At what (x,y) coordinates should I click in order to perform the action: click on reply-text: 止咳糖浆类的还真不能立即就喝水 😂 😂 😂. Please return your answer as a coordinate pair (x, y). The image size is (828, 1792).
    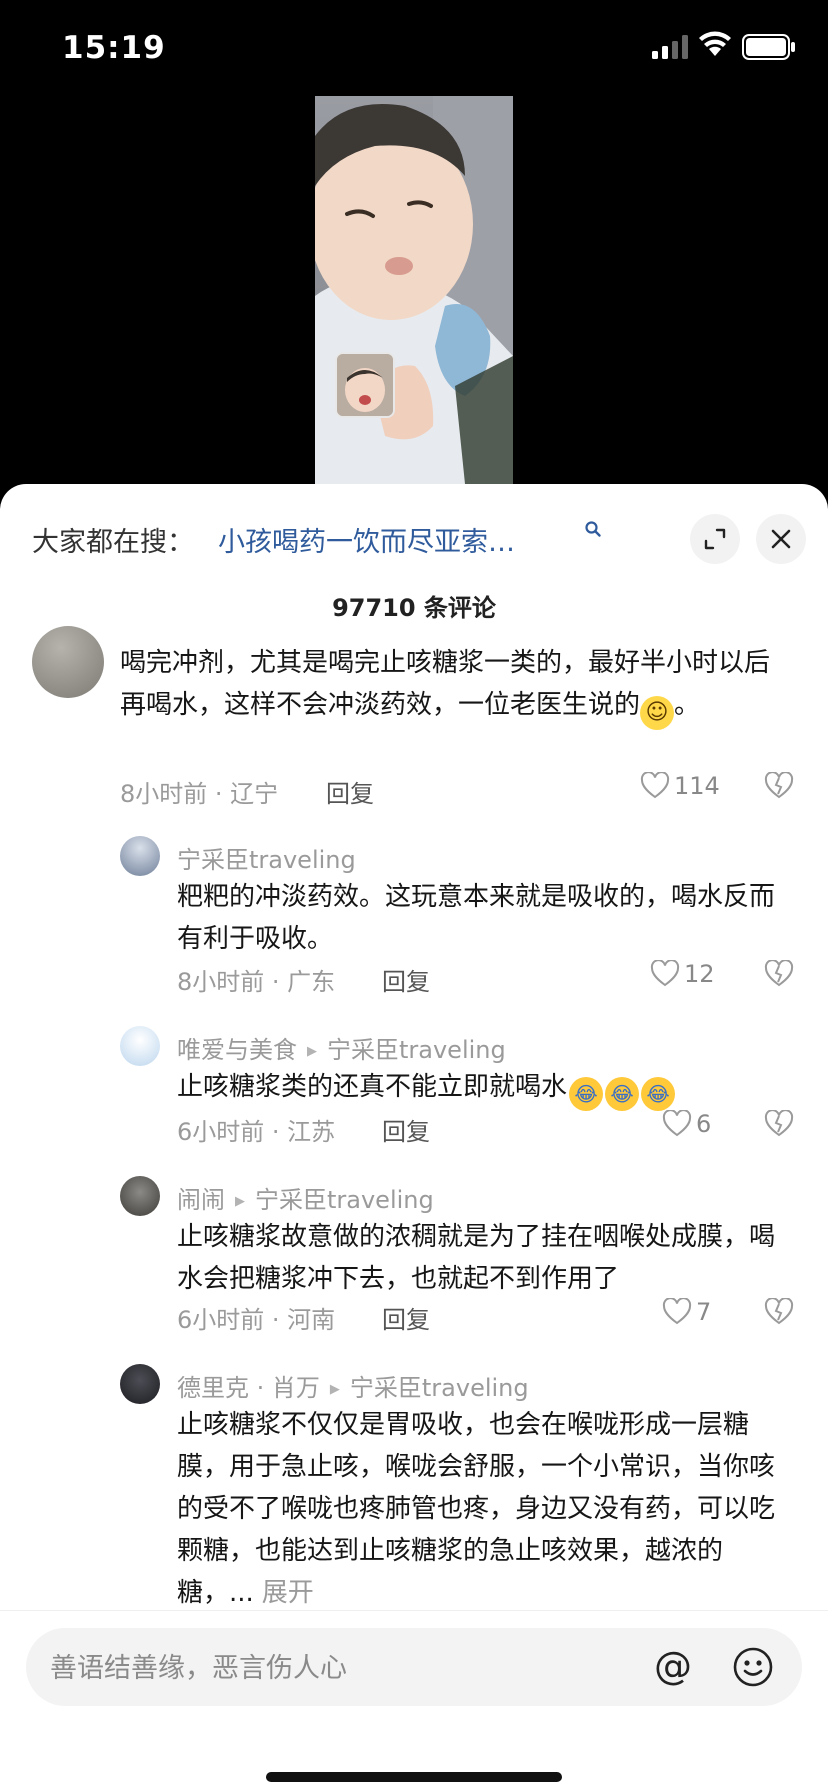
    Looking at the image, I should click on (487, 1088).